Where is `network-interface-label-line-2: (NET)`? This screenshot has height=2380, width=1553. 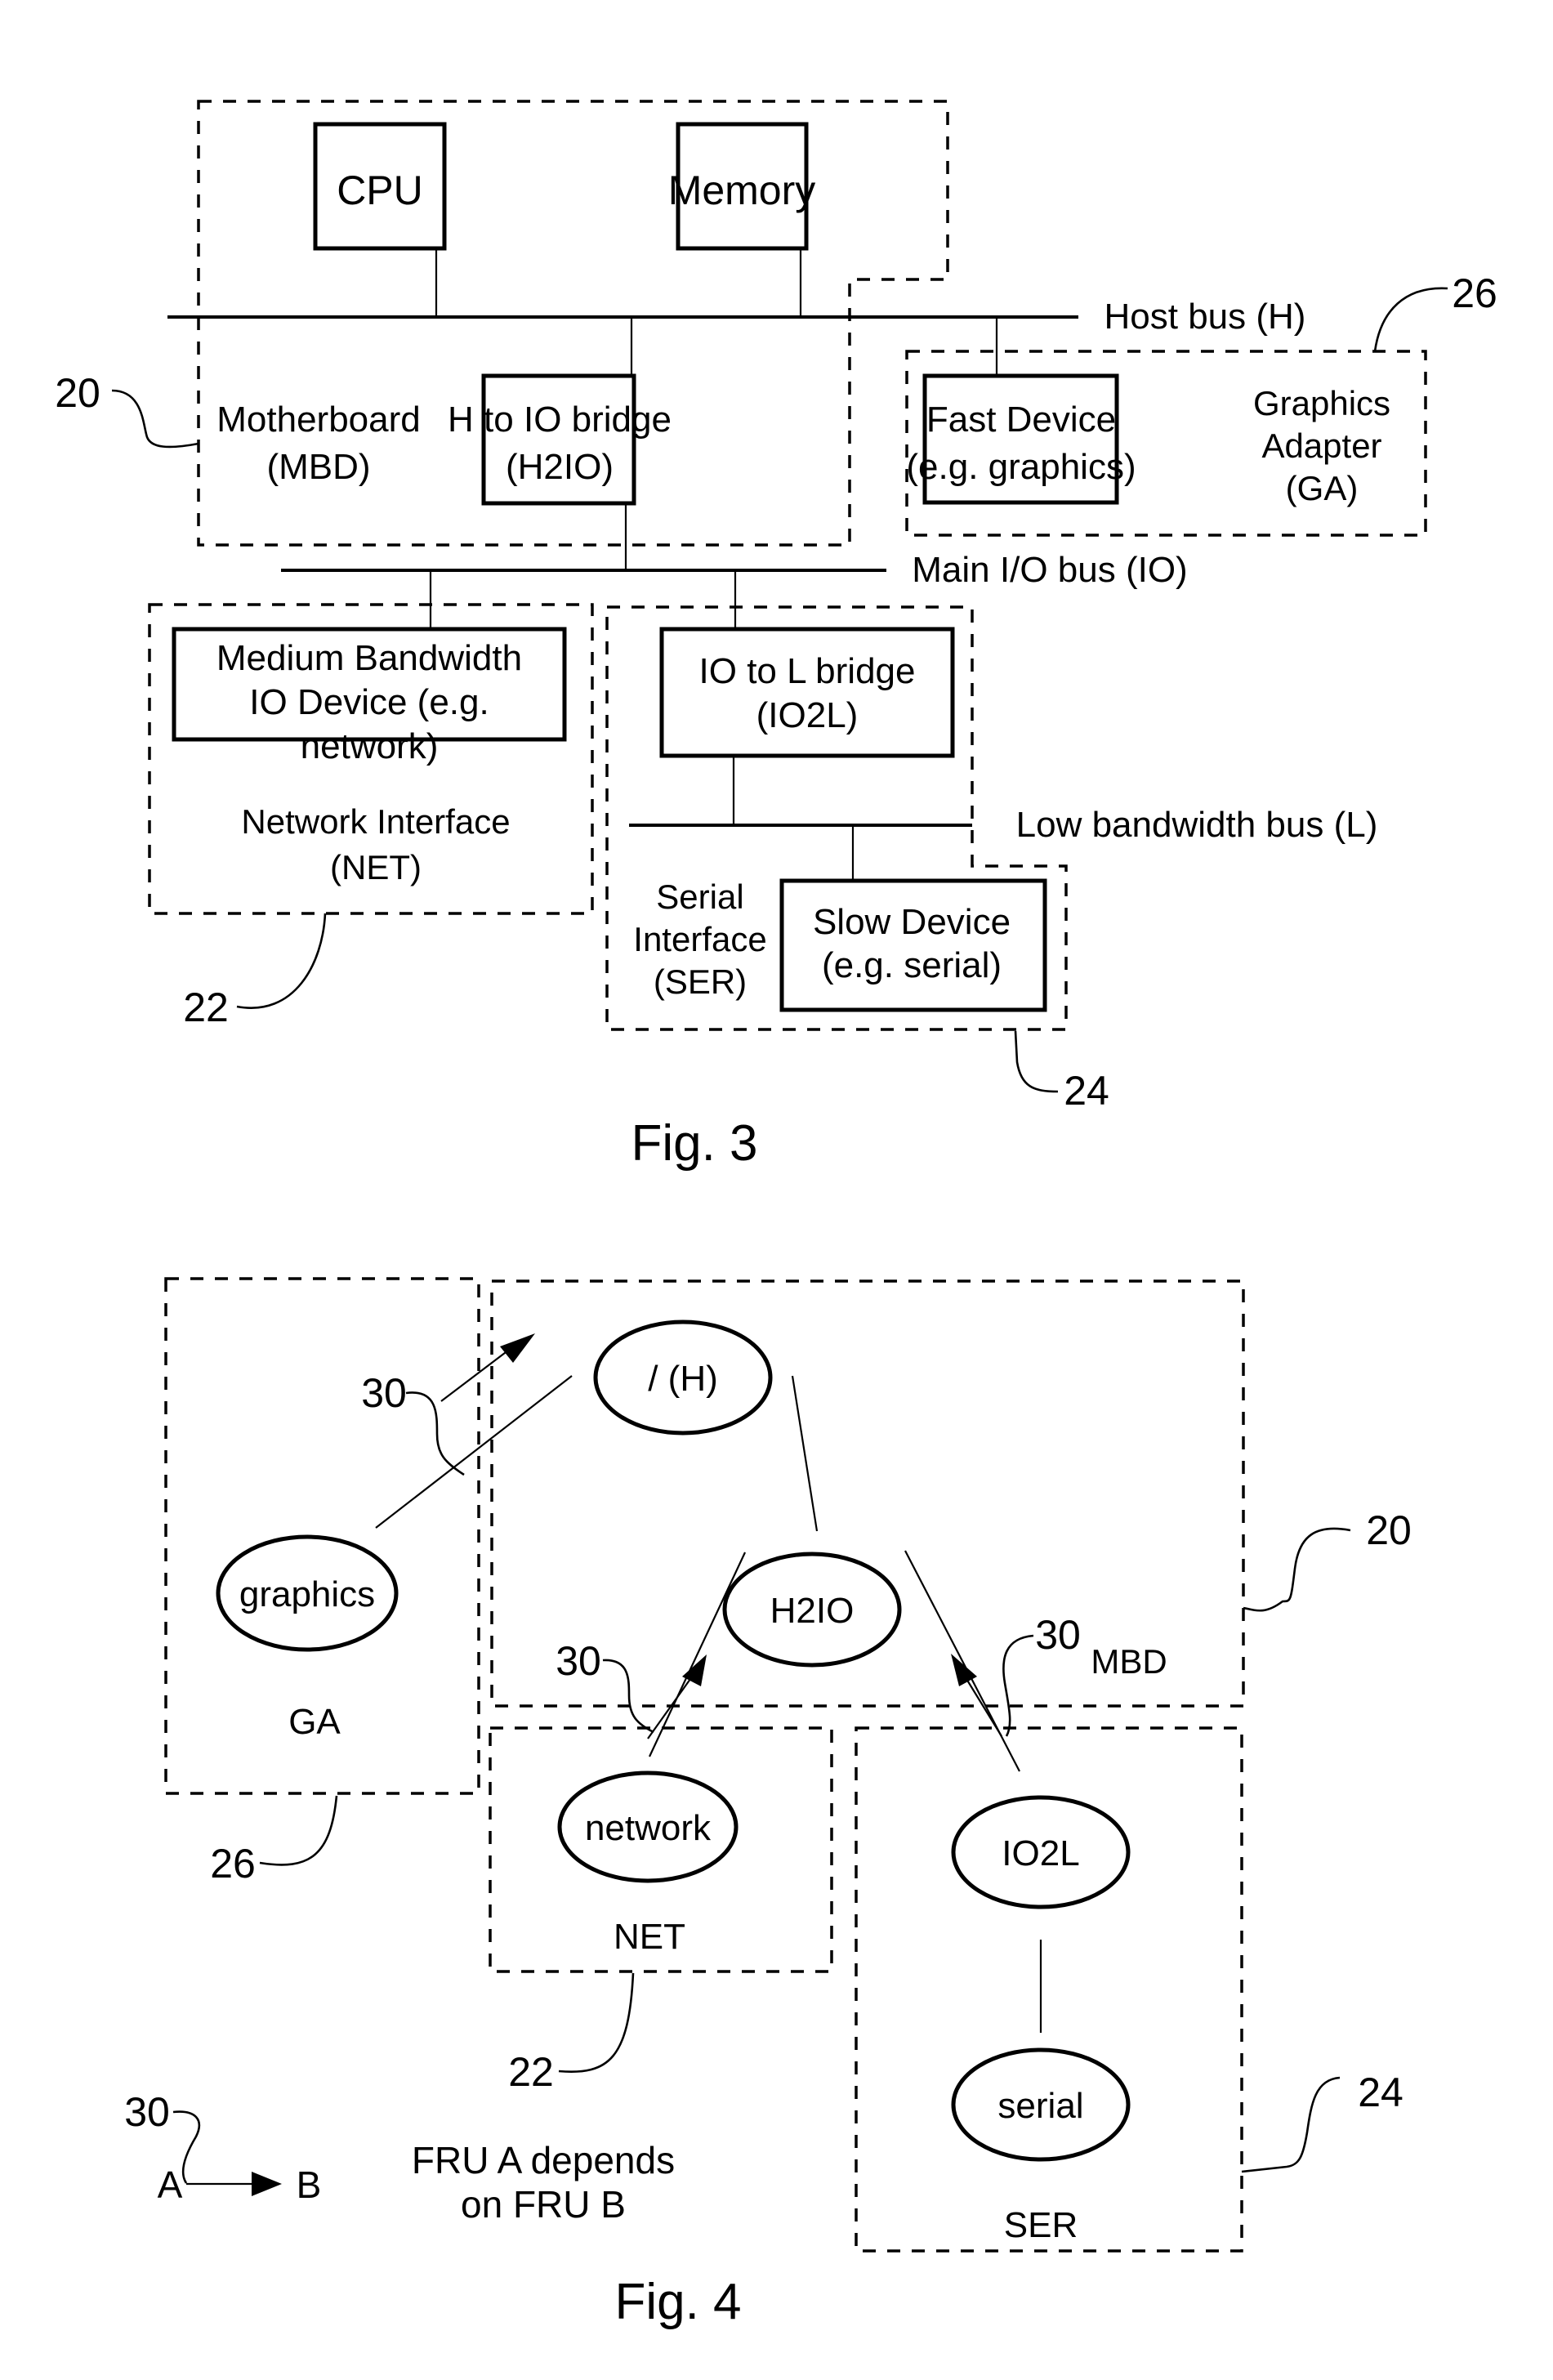
network-interface-label-line-2: (NET) is located at coordinates (376, 867).